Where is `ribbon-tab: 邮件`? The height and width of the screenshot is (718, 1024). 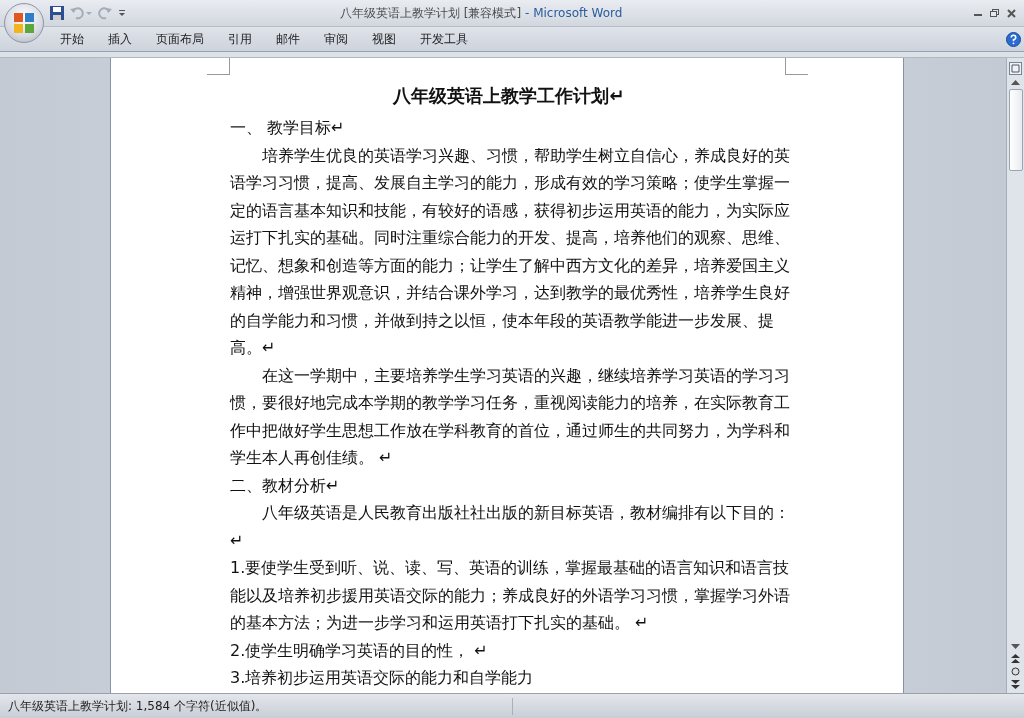 ribbon-tab: 邮件 is located at coordinates (290, 39).